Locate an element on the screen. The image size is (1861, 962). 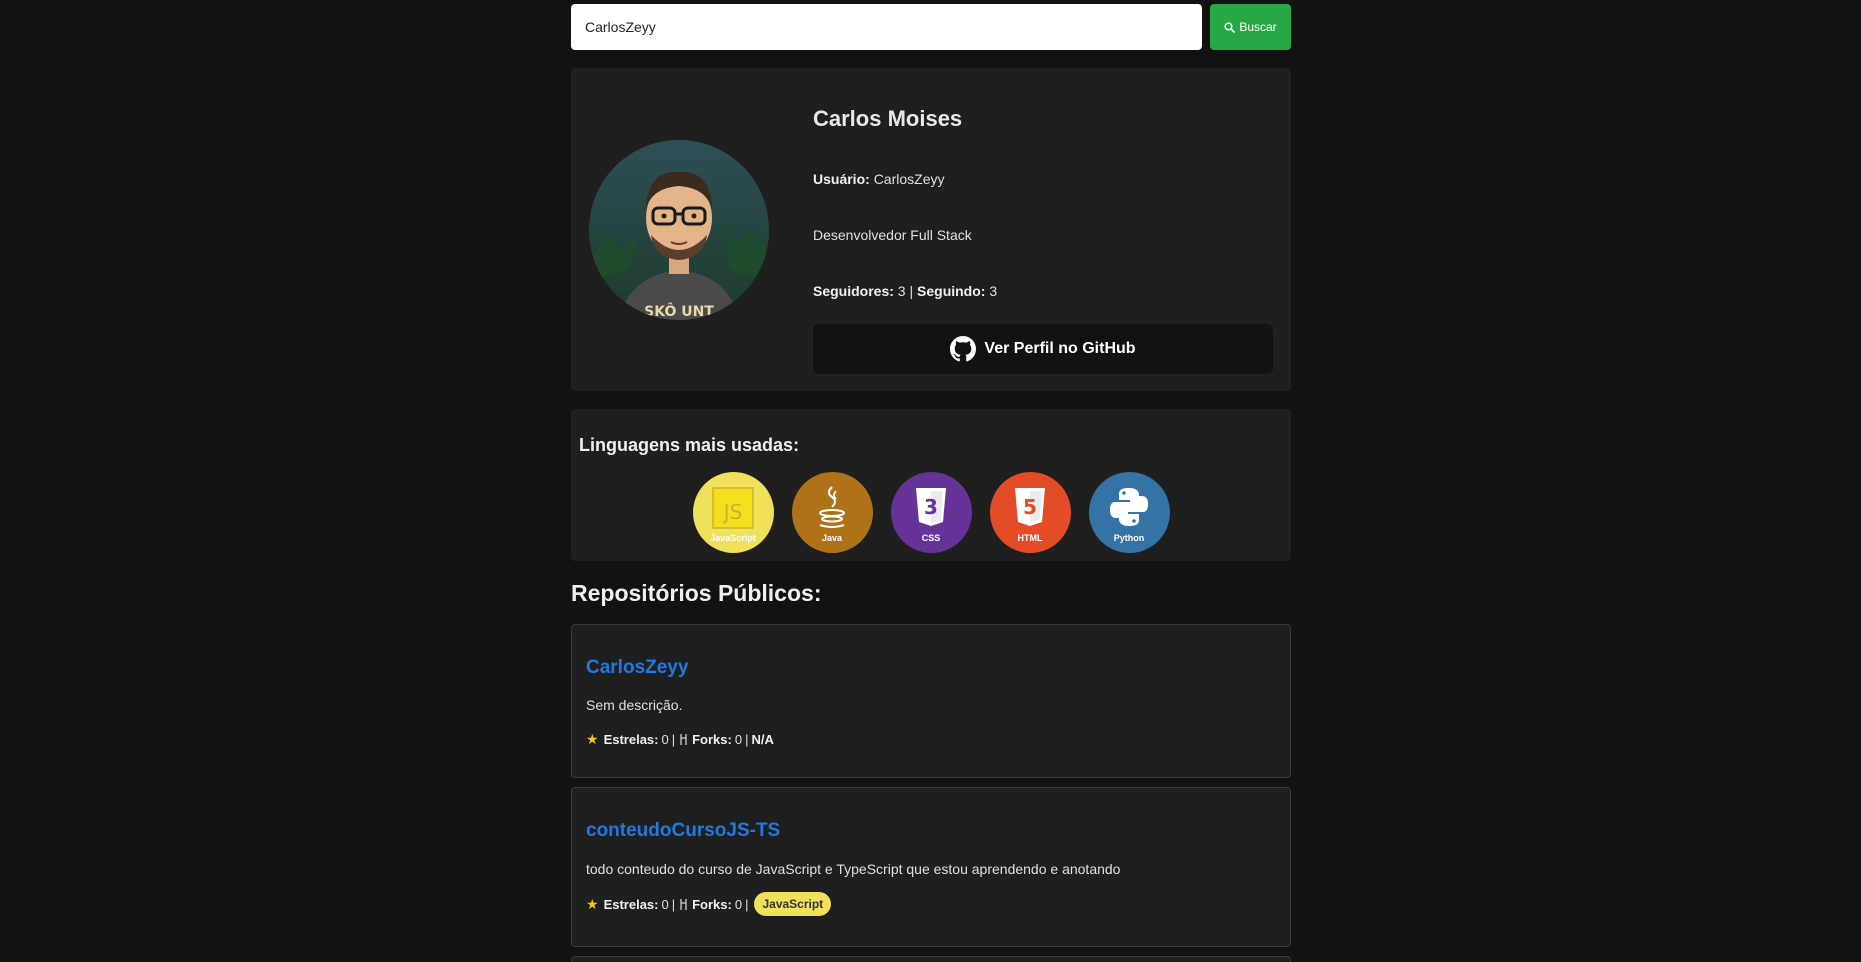
github-button-label: Ver Perfil no GitHub is located at coordinates (1060, 348).